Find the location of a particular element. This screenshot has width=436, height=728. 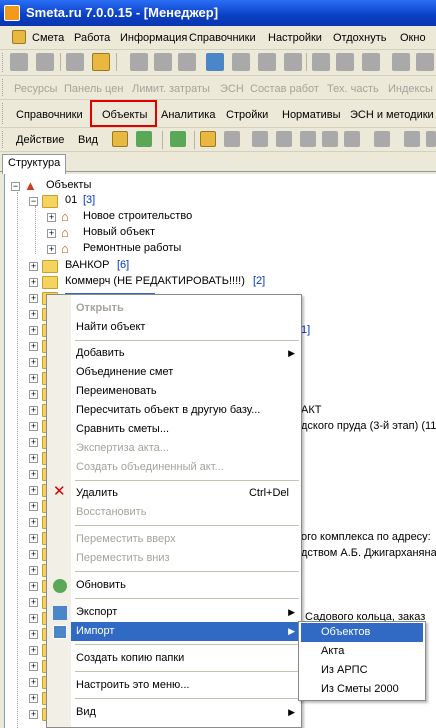

menu-item-move-down: Переместить вниз is located at coordinates (186, 558).